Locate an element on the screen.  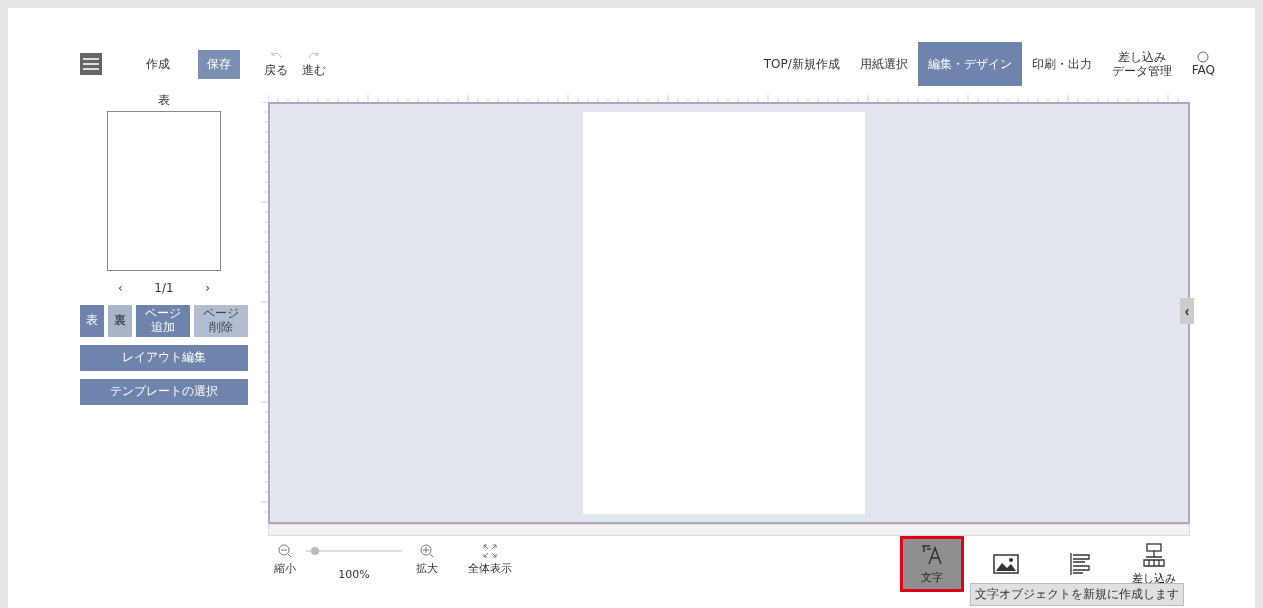
side-label: 表 is located at coordinates (164, 100).